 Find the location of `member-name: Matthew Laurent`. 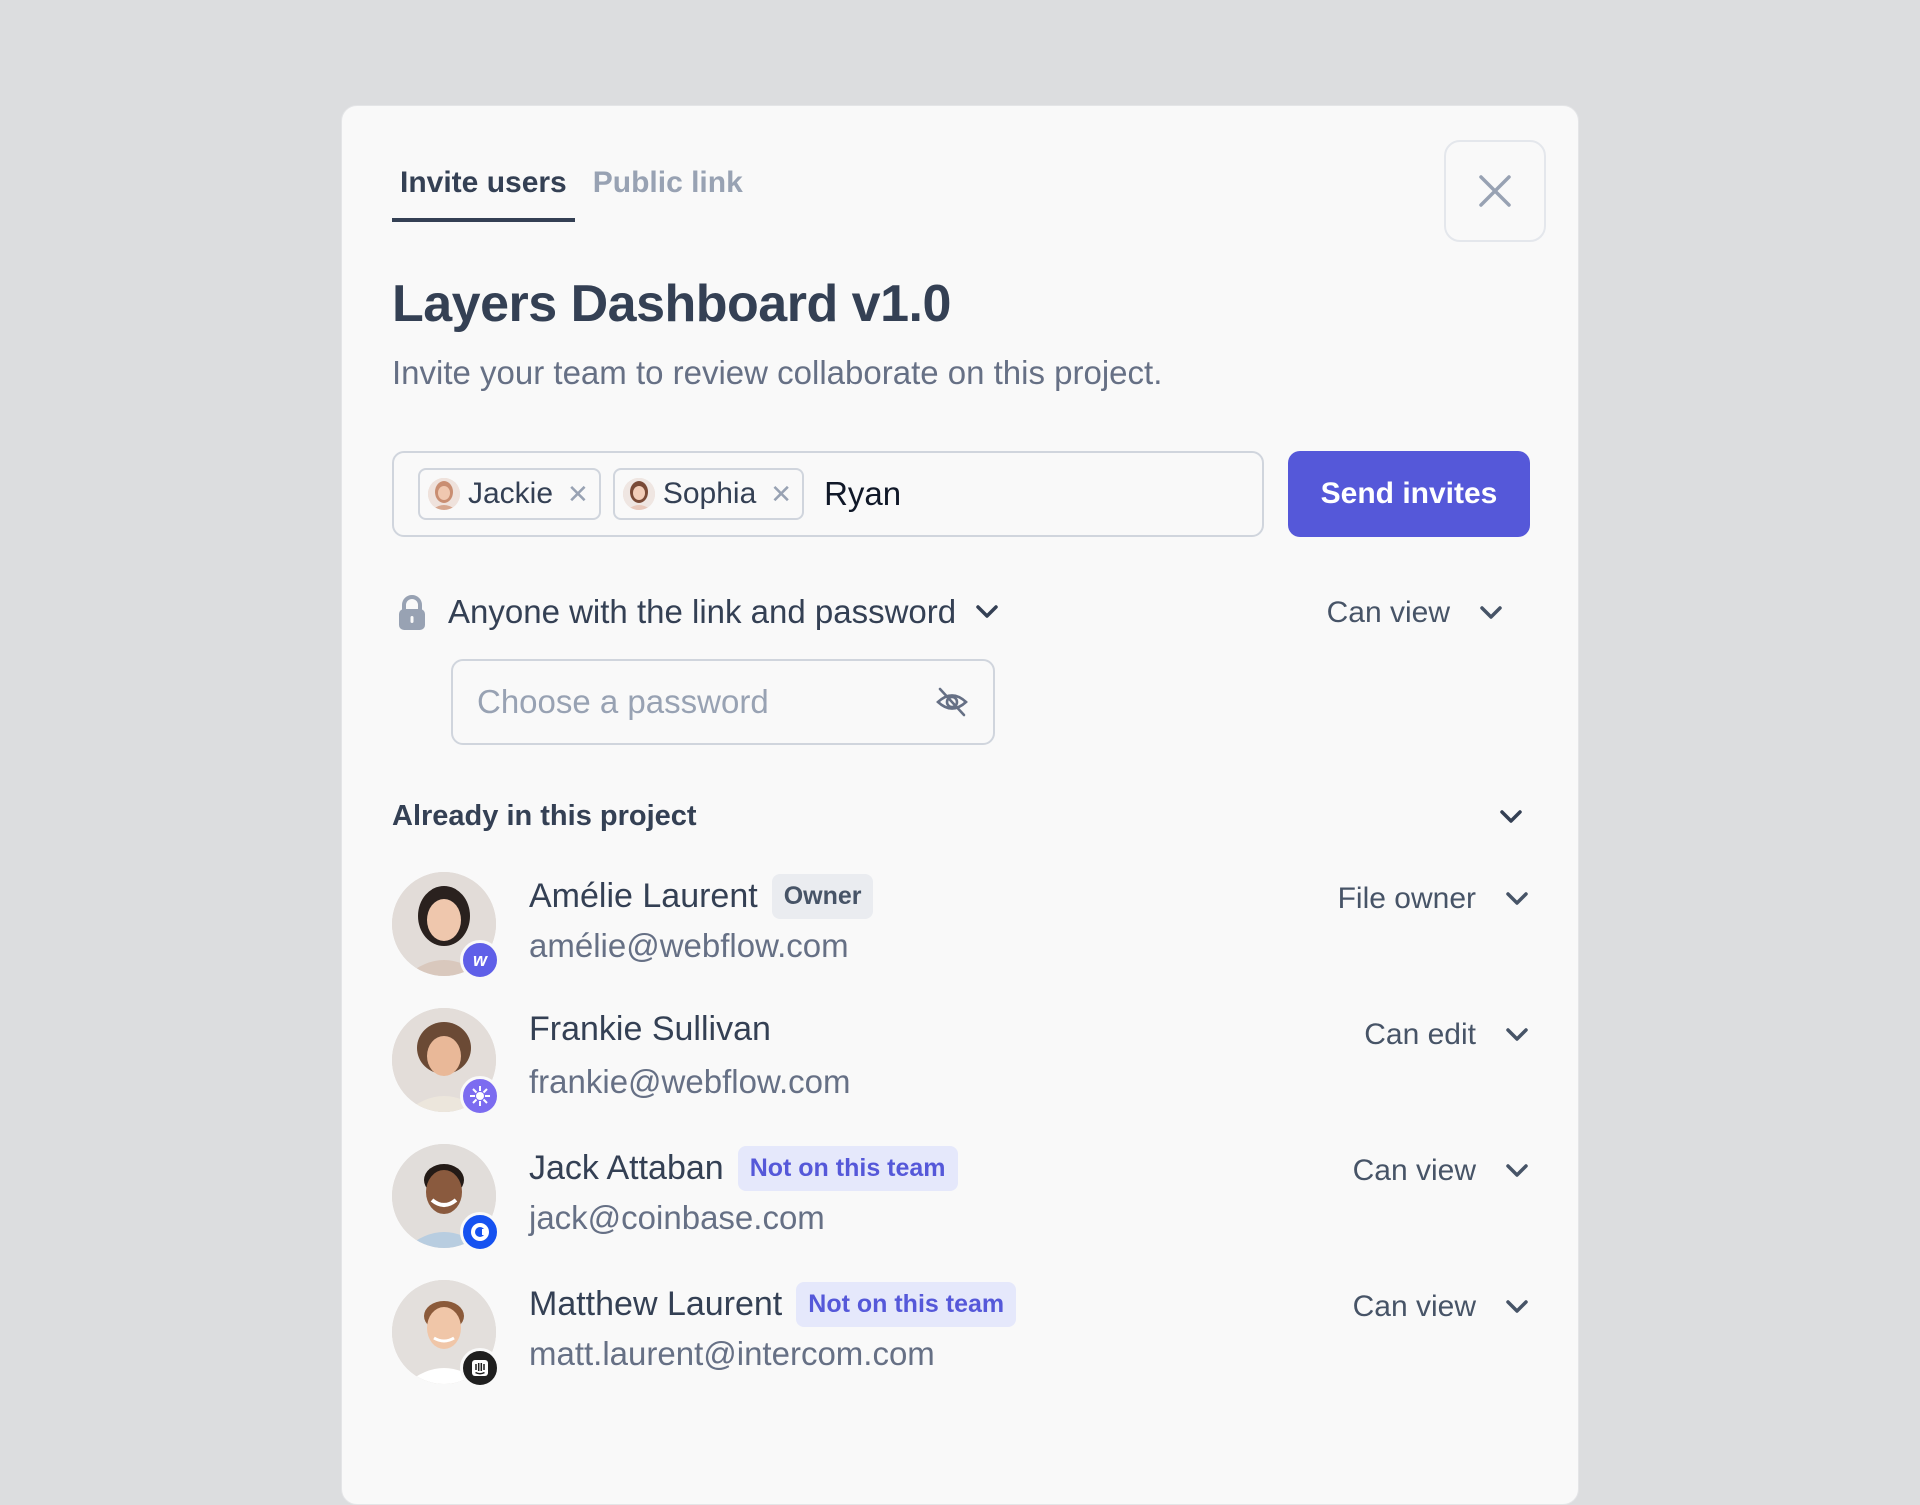

member-name: Matthew Laurent is located at coordinates (656, 1304).